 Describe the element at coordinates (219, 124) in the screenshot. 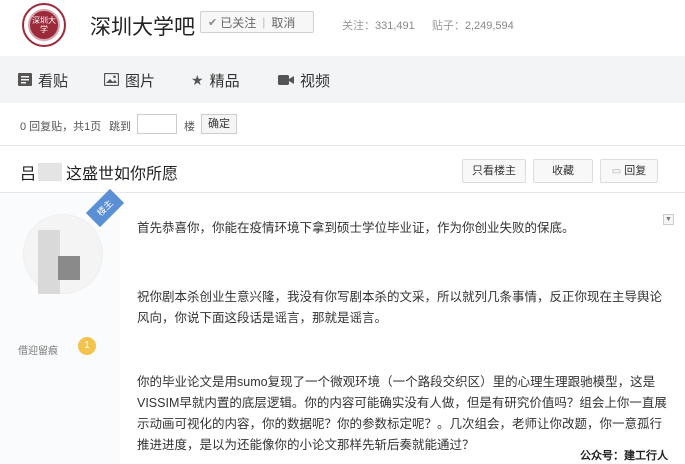

I see `confirm-button: 确定` at that location.